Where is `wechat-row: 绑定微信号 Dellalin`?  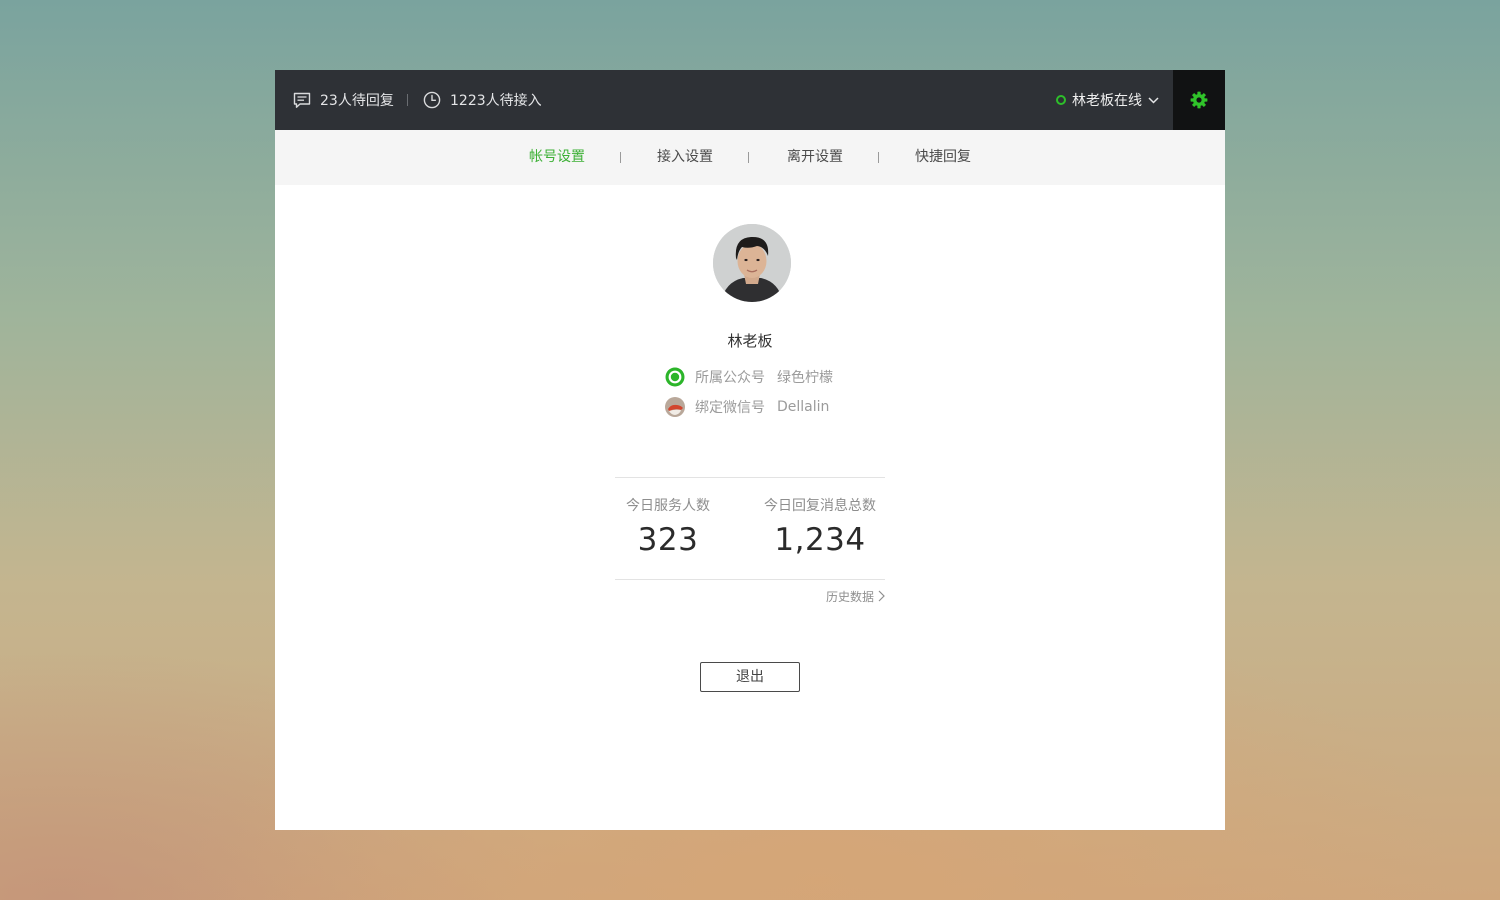
wechat-row: 绑定微信号 Dellalin is located at coordinates (747, 407).